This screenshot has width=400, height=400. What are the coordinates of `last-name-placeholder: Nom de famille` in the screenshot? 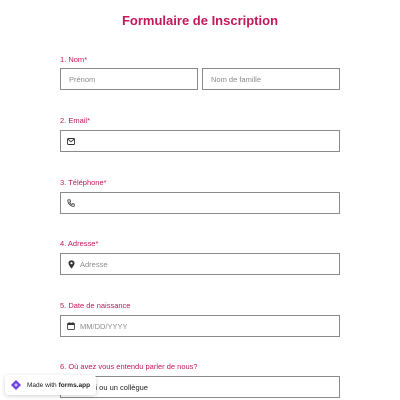 It's located at (236, 79).